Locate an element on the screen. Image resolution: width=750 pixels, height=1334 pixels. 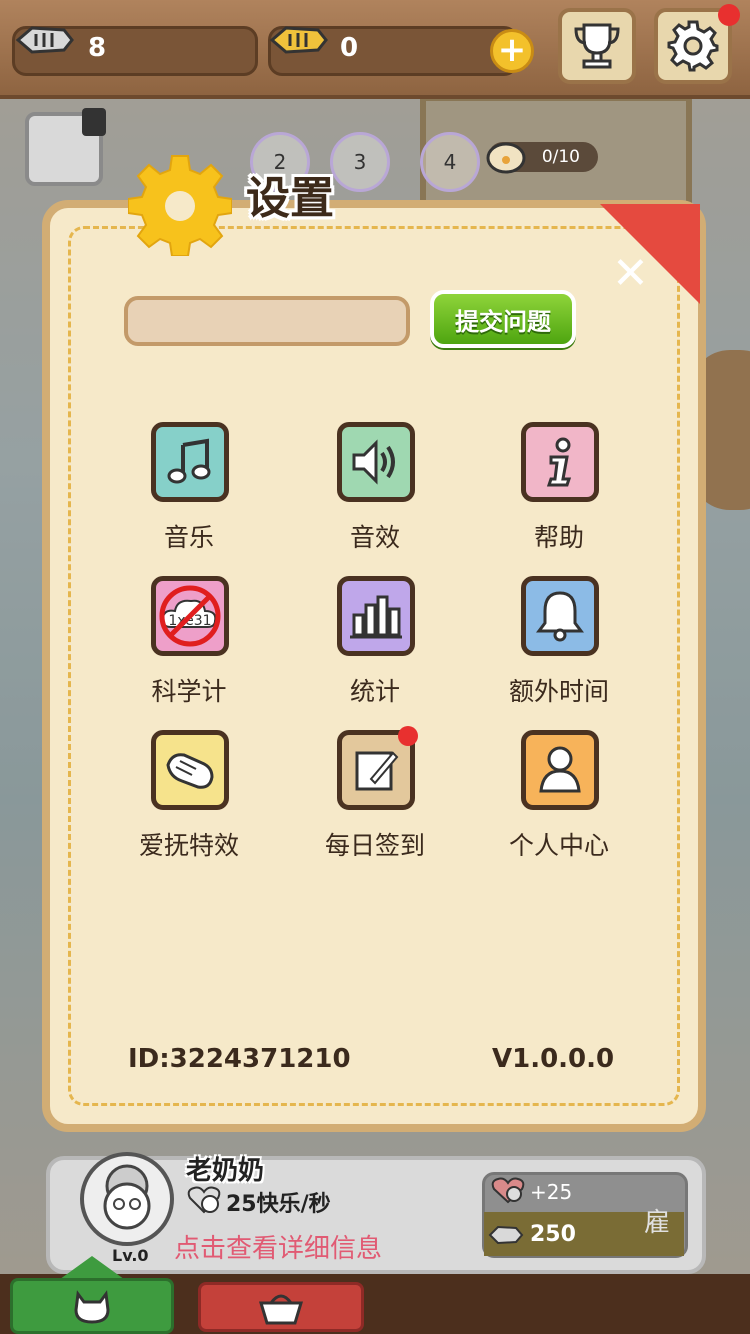
character-name: 老奶奶 is located at coordinates (225, 1171).